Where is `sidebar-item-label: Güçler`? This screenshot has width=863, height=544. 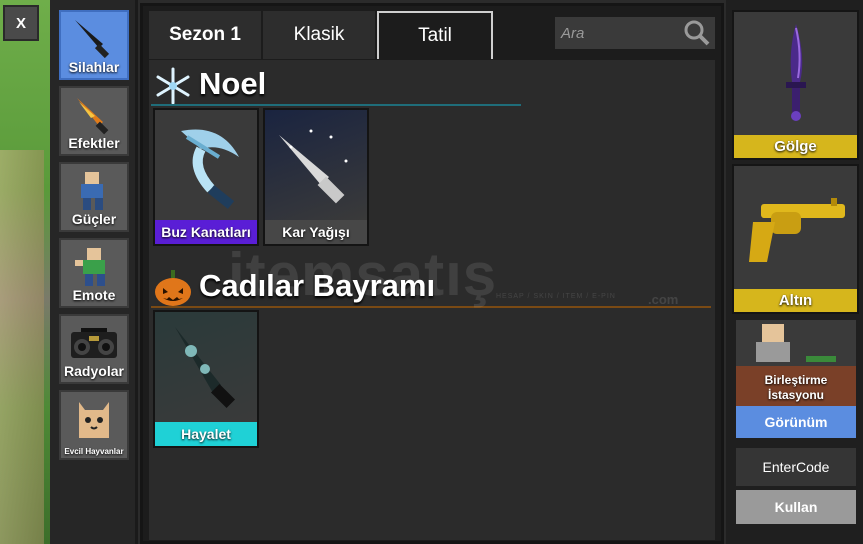 sidebar-item-label: Güçler is located at coordinates (94, 219).